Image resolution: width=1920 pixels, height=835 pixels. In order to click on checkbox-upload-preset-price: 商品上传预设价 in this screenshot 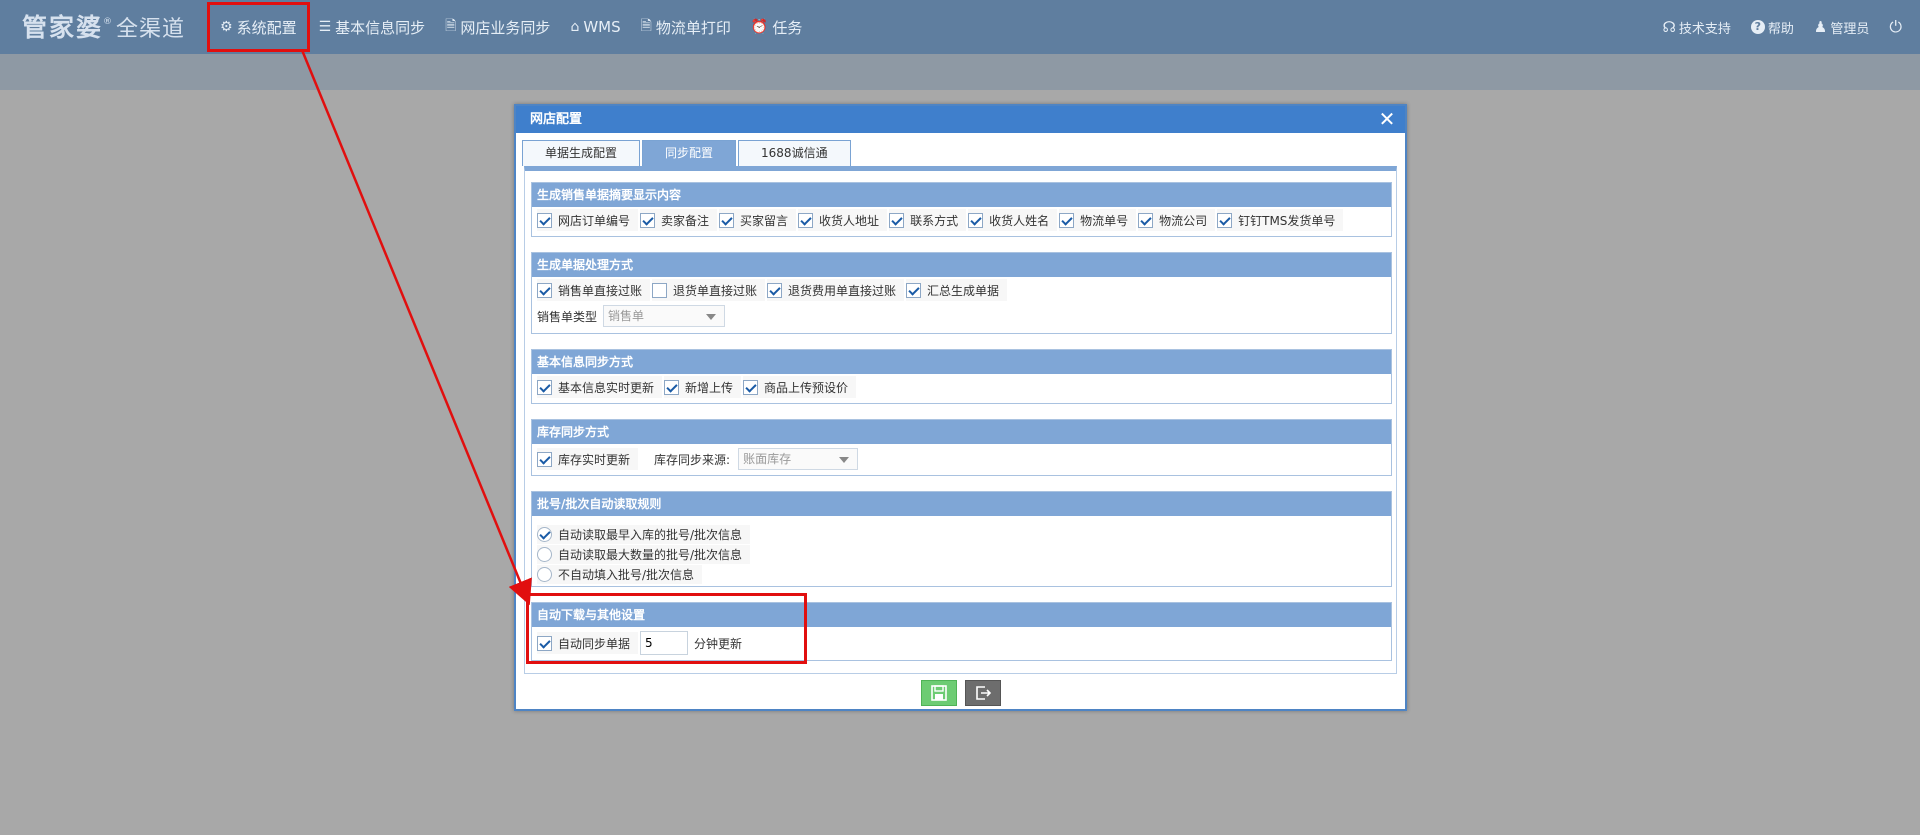, I will do `click(800, 387)`.